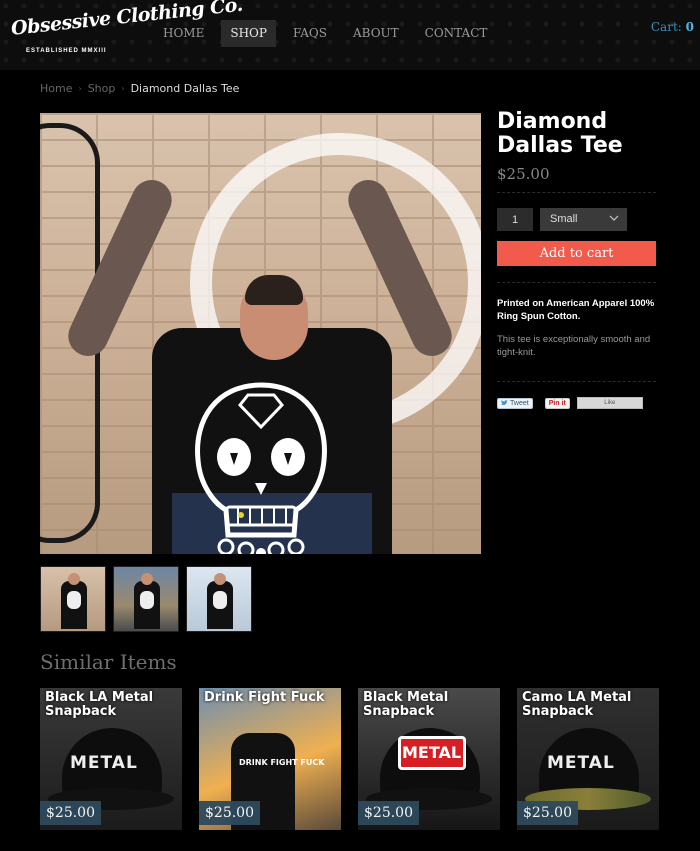 This screenshot has height=851, width=700. What do you see at coordinates (666, 27) in the screenshot?
I see `cart-label: Cart:` at bounding box center [666, 27].